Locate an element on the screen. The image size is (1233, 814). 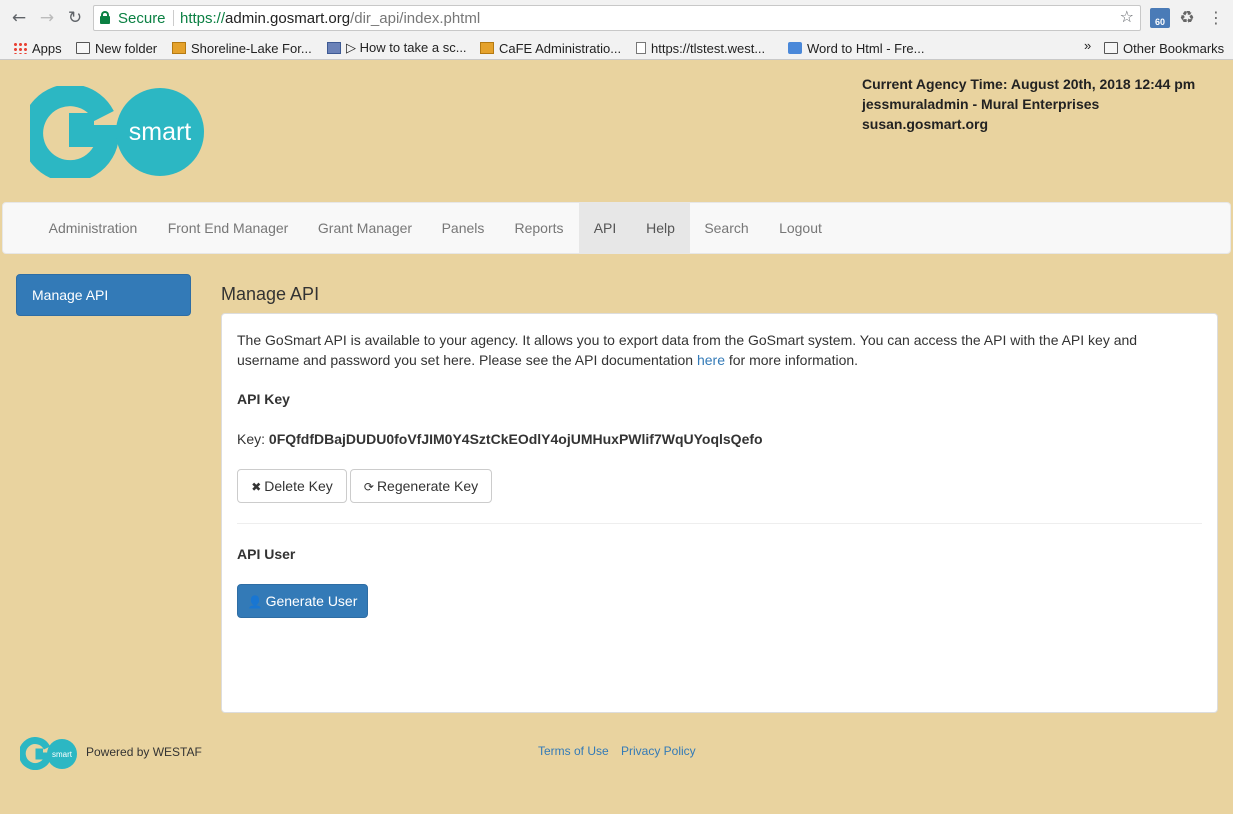
nav-help: Help is located at coordinates (660, 228).